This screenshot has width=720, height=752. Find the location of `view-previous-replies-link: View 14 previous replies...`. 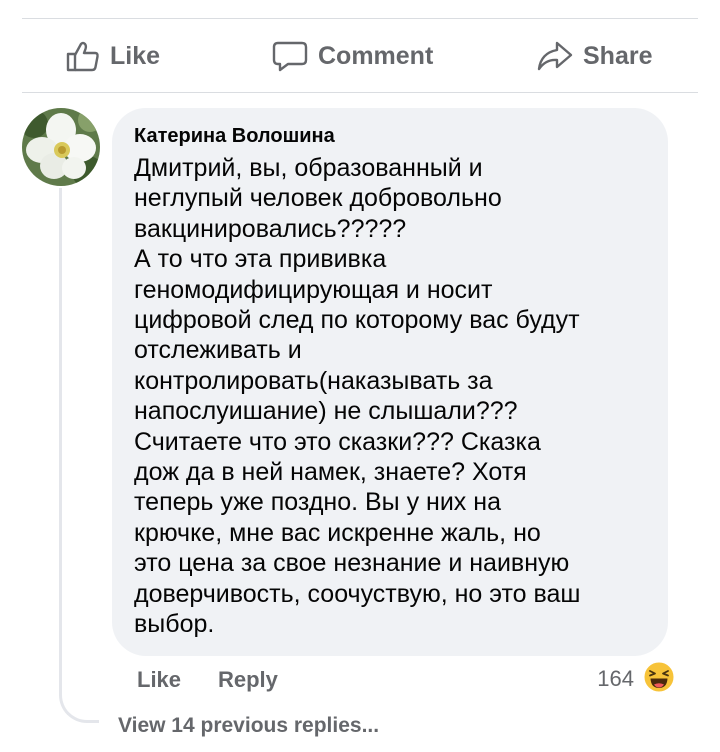

view-previous-replies-link: View 14 previous replies... is located at coordinates (248, 726).